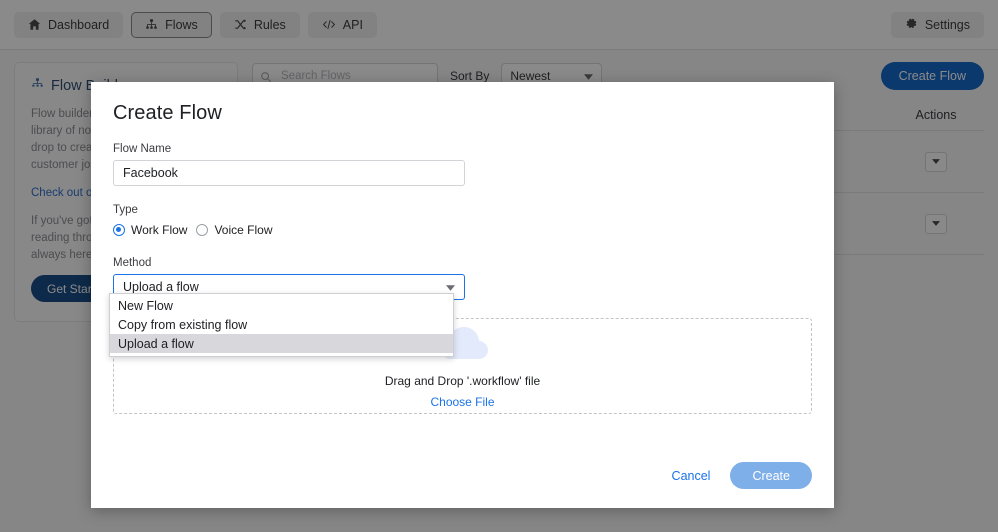 The height and width of the screenshot is (532, 998). Describe the element at coordinates (125, 210) in the screenshot. I see `type-label: Type` at that location.